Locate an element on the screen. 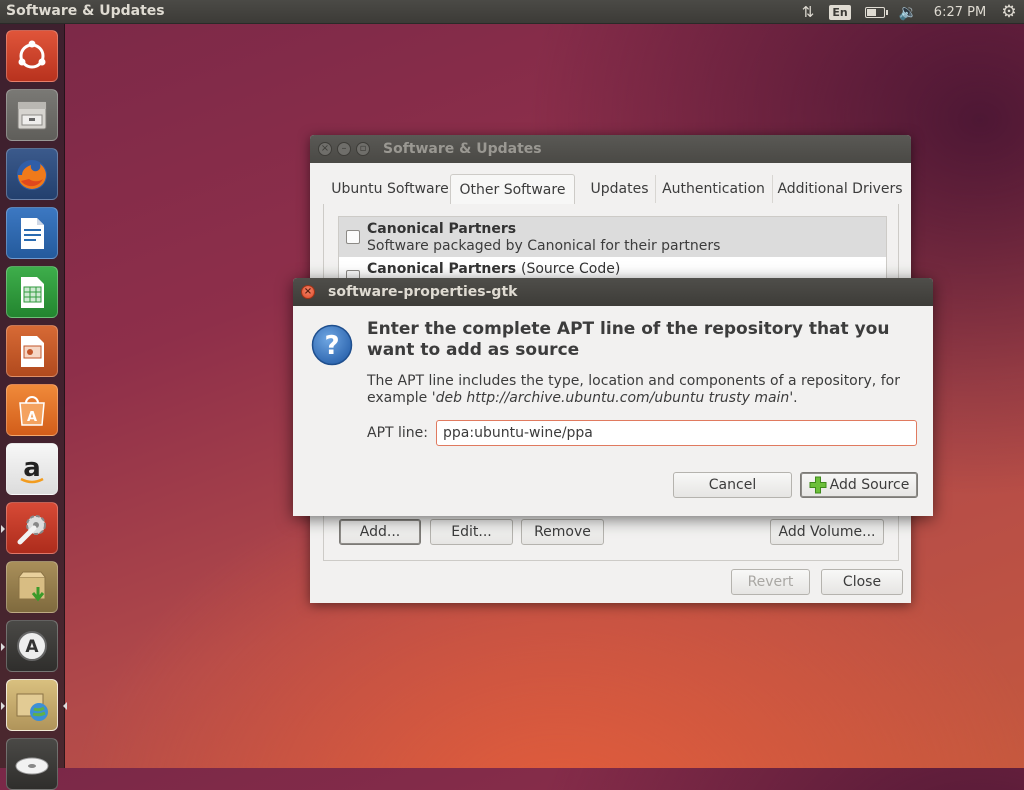 Image resolution: width=1024 pixels, height=790 pixels. remove-repository-button: Remove is located at coordinates (562, 532).